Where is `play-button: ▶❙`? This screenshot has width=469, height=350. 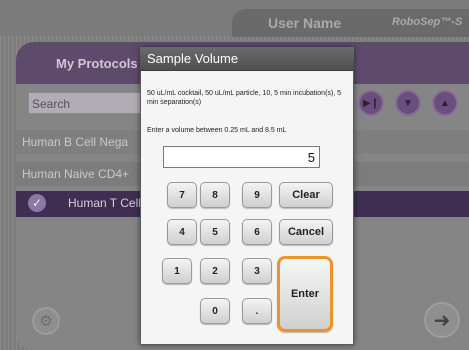
play-button: ▶❙ is located at coordinates (371, 103).